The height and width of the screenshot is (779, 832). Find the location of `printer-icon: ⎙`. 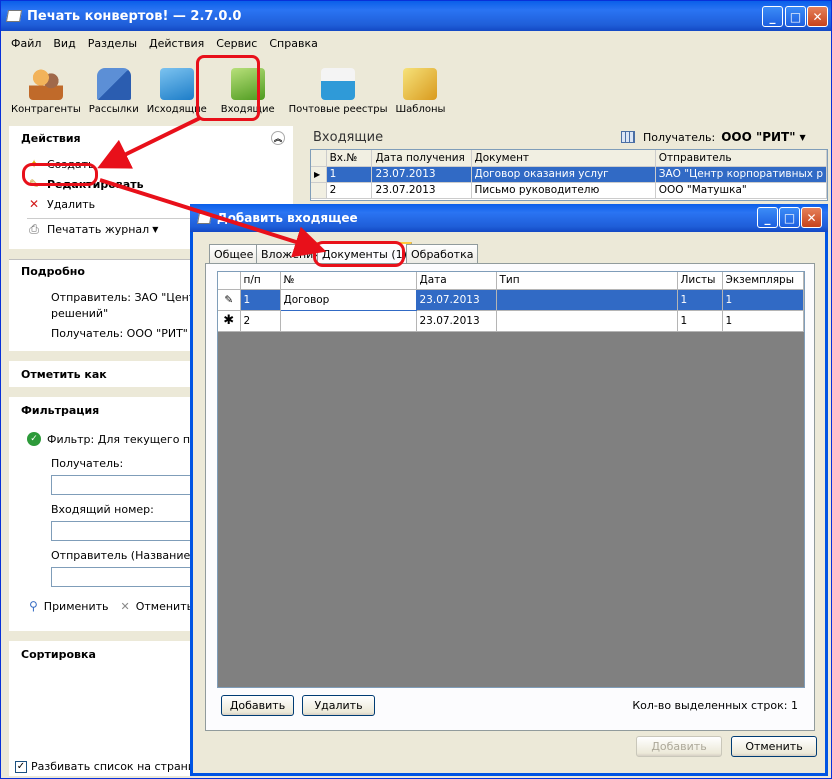

printer-icon: ⎙ is located at coordinates (34, 228).